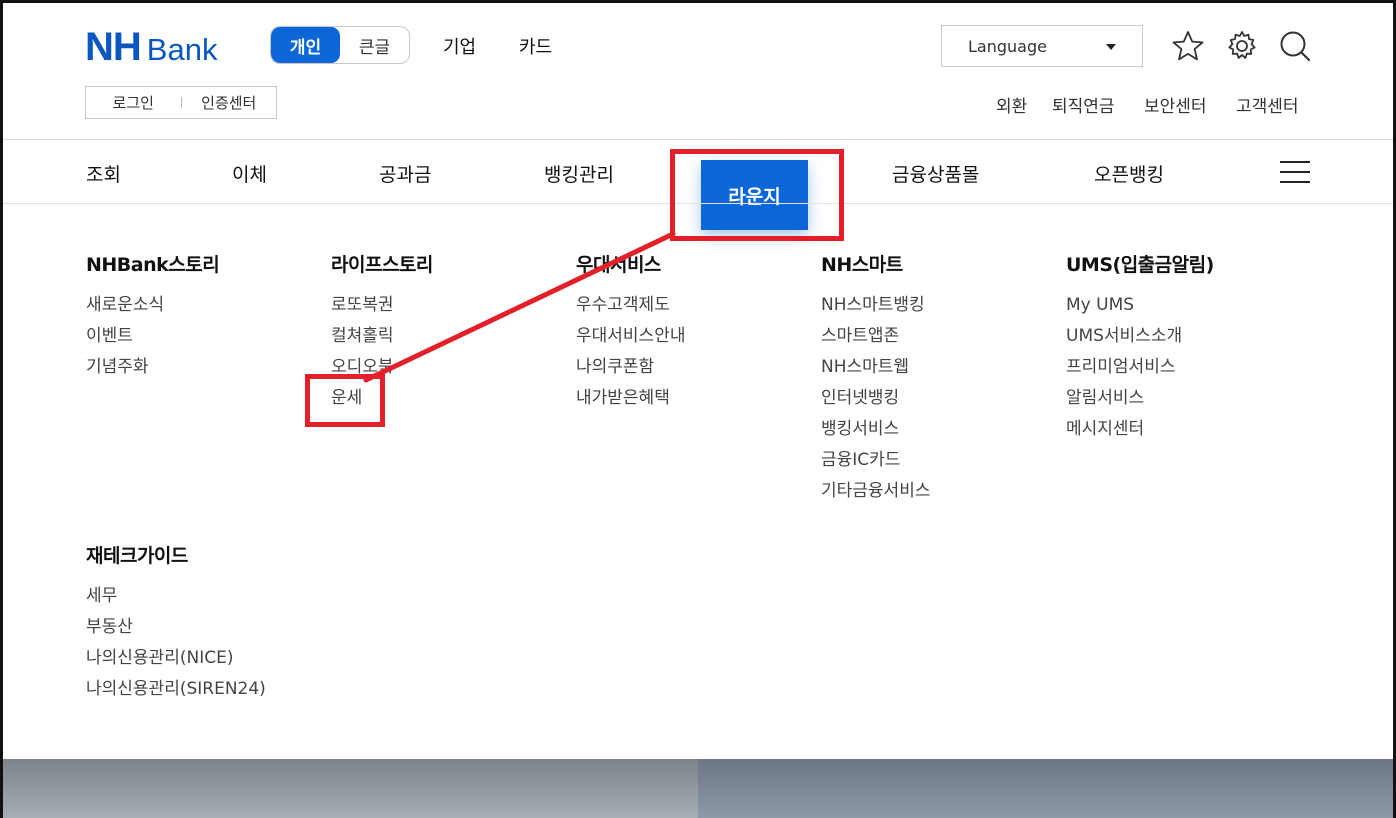  I want to click on menu-item: 스마트앱존, so click(875, 336).